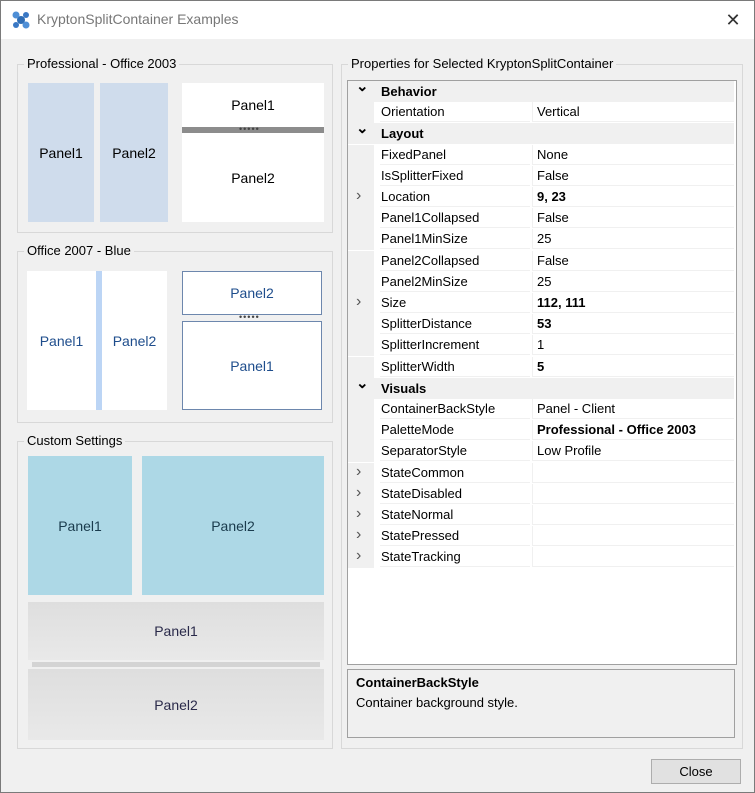 The height and width of the screenshot is (793, 755). Describe the element at coordinates (633, 451) in the screenshot. I see `property-value: Low Profile` at that location.